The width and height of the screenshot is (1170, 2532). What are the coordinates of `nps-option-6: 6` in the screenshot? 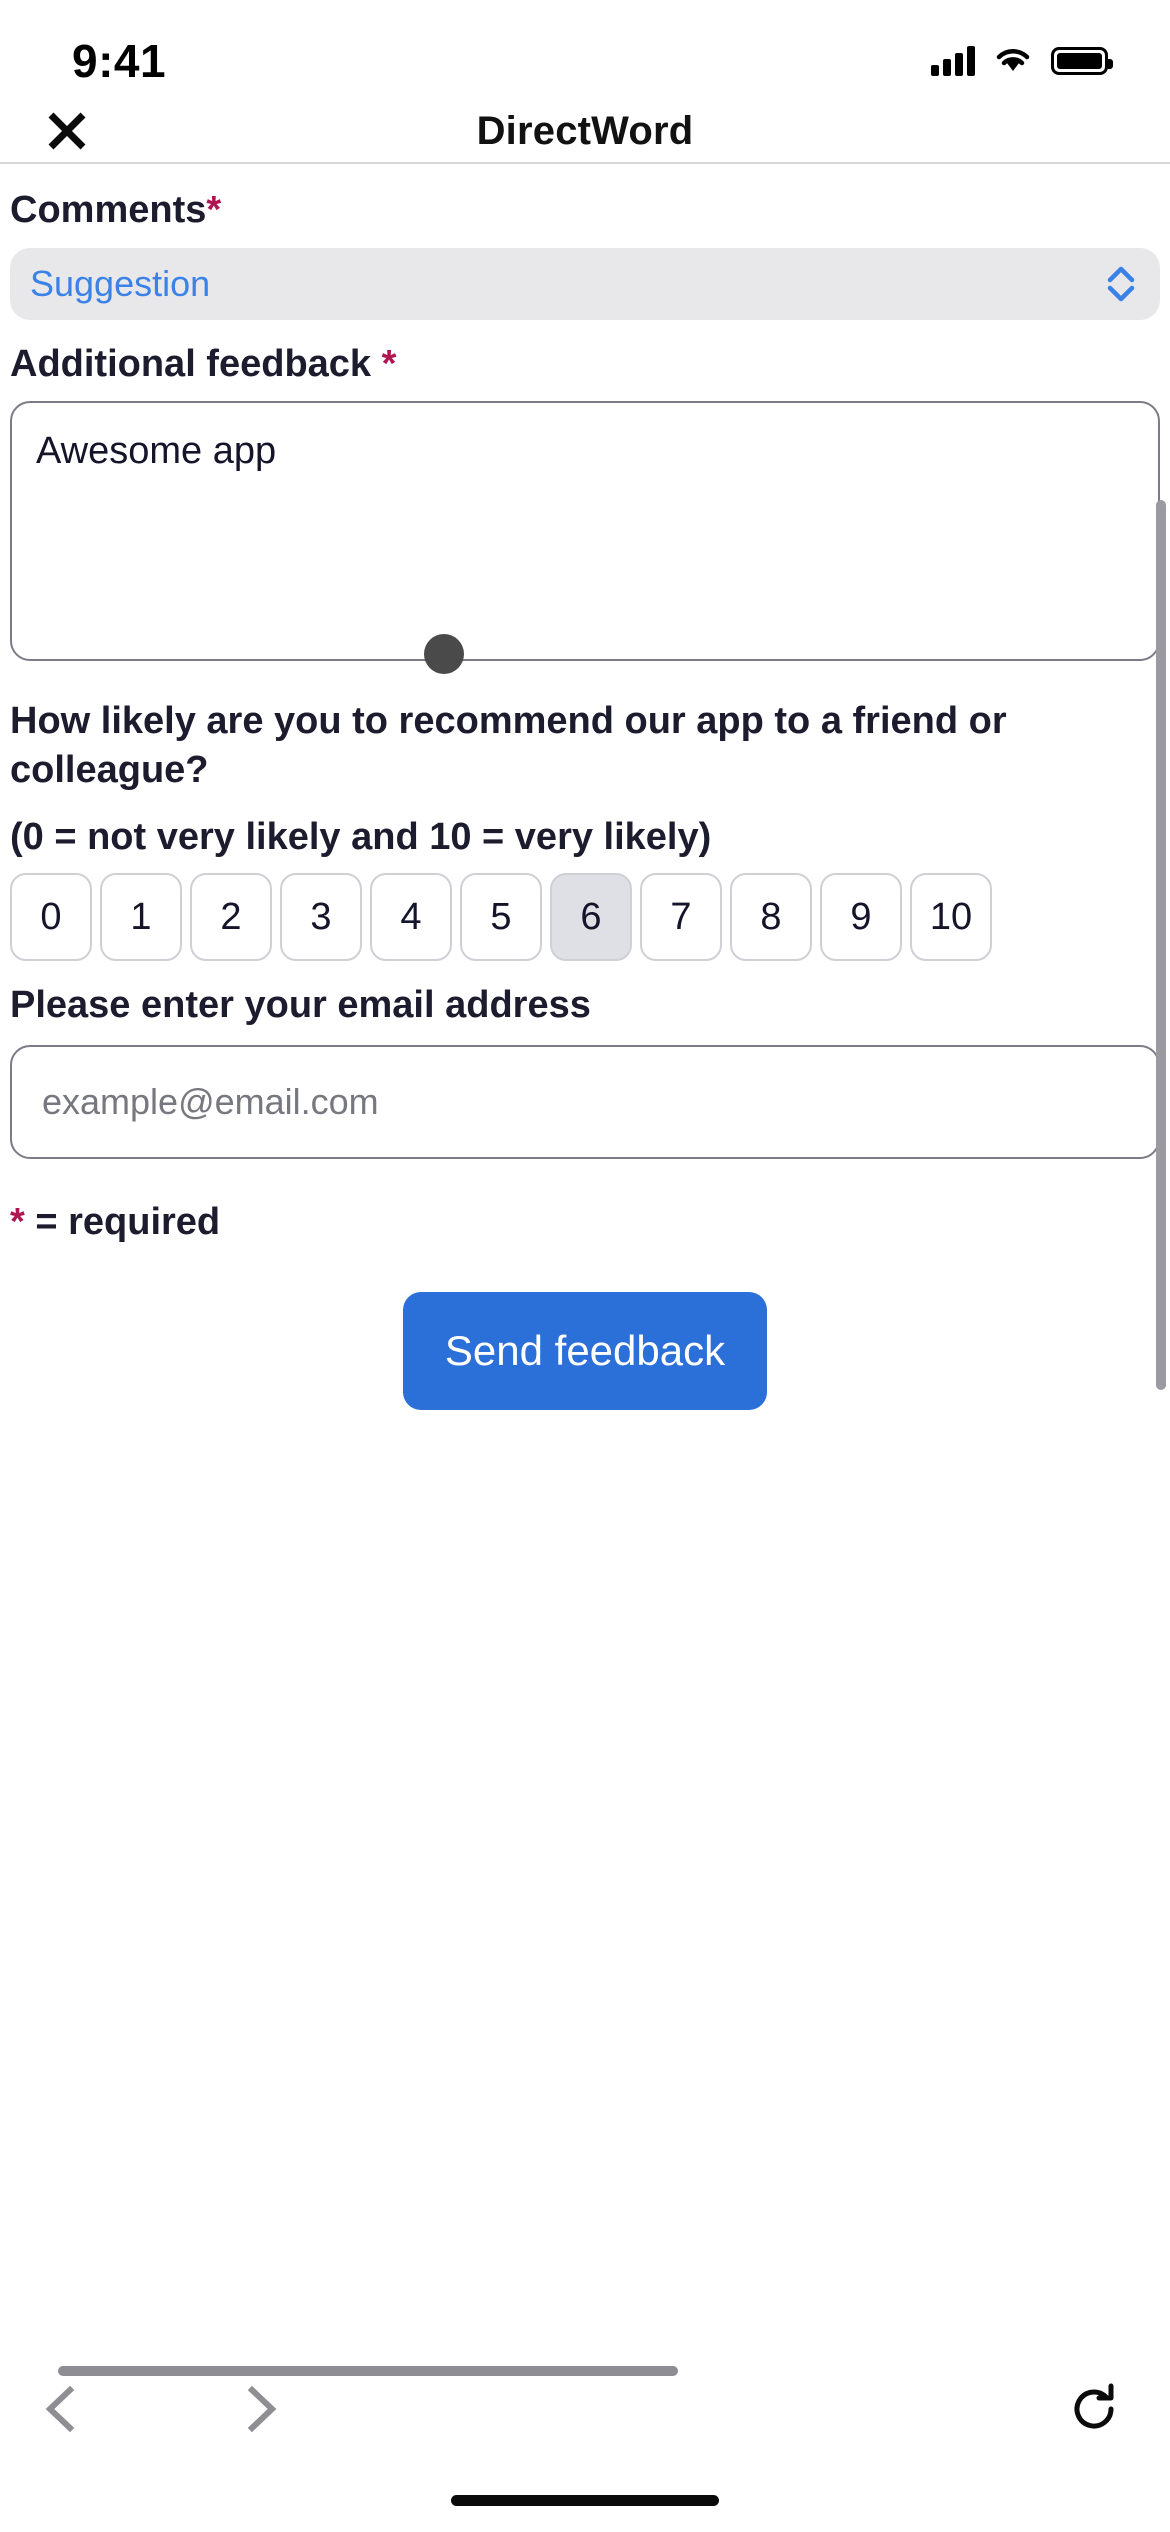 It's located at (591, 917).